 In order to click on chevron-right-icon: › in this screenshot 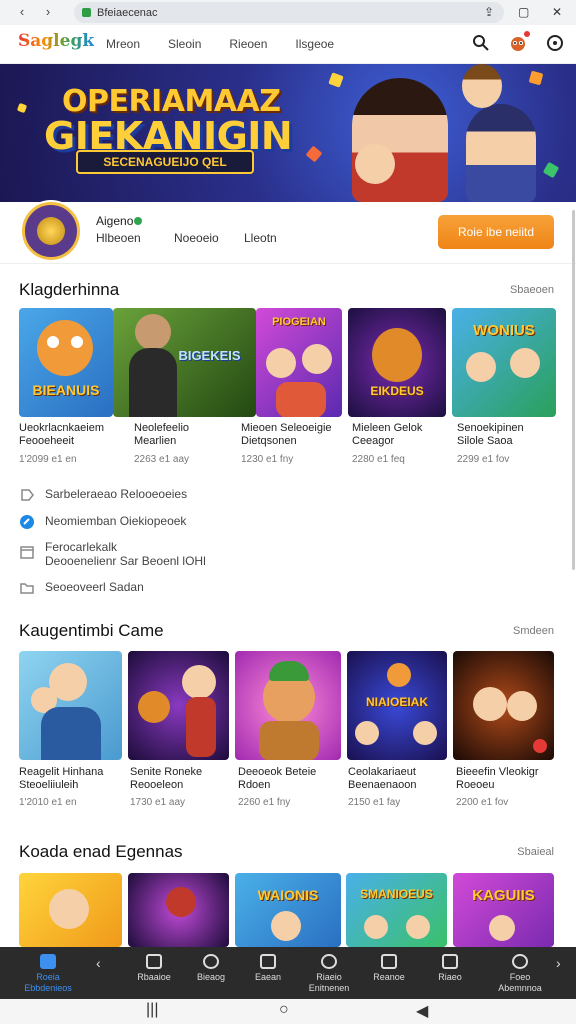, I will do `click(558, 963)`.